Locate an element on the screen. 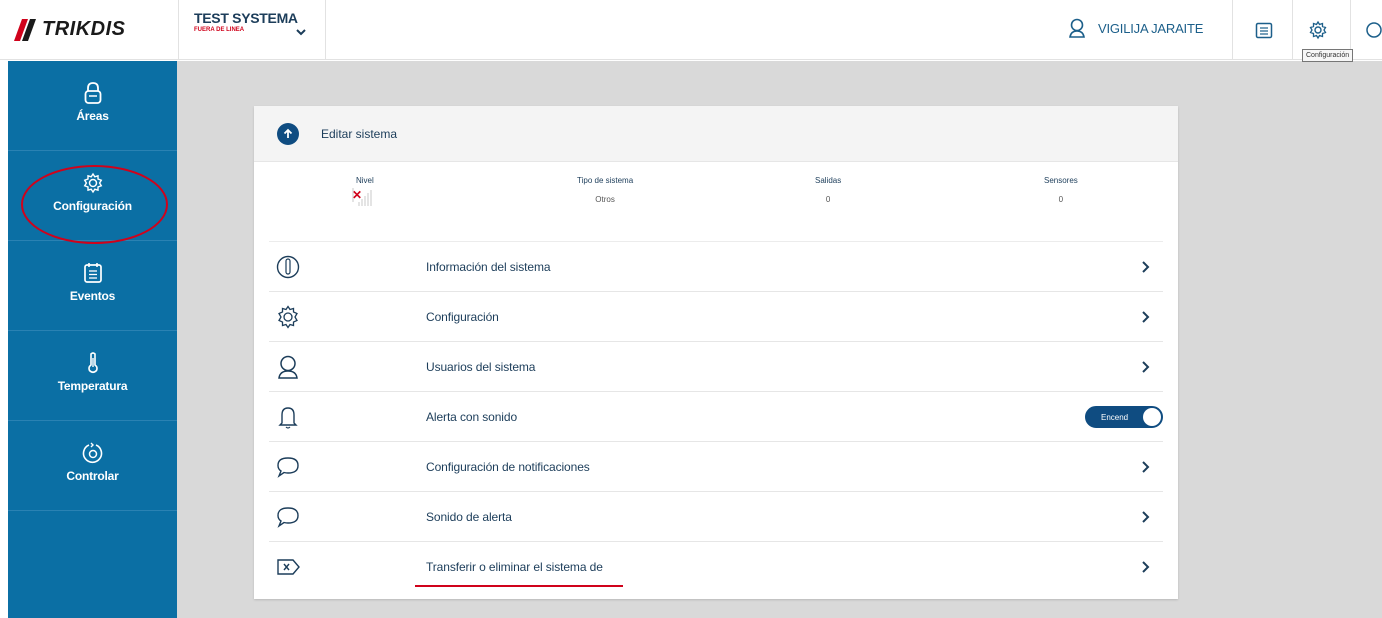 The width and height of the screenshot is (1382, 618). row-label: Configuración is located at coordinates (462, 316).